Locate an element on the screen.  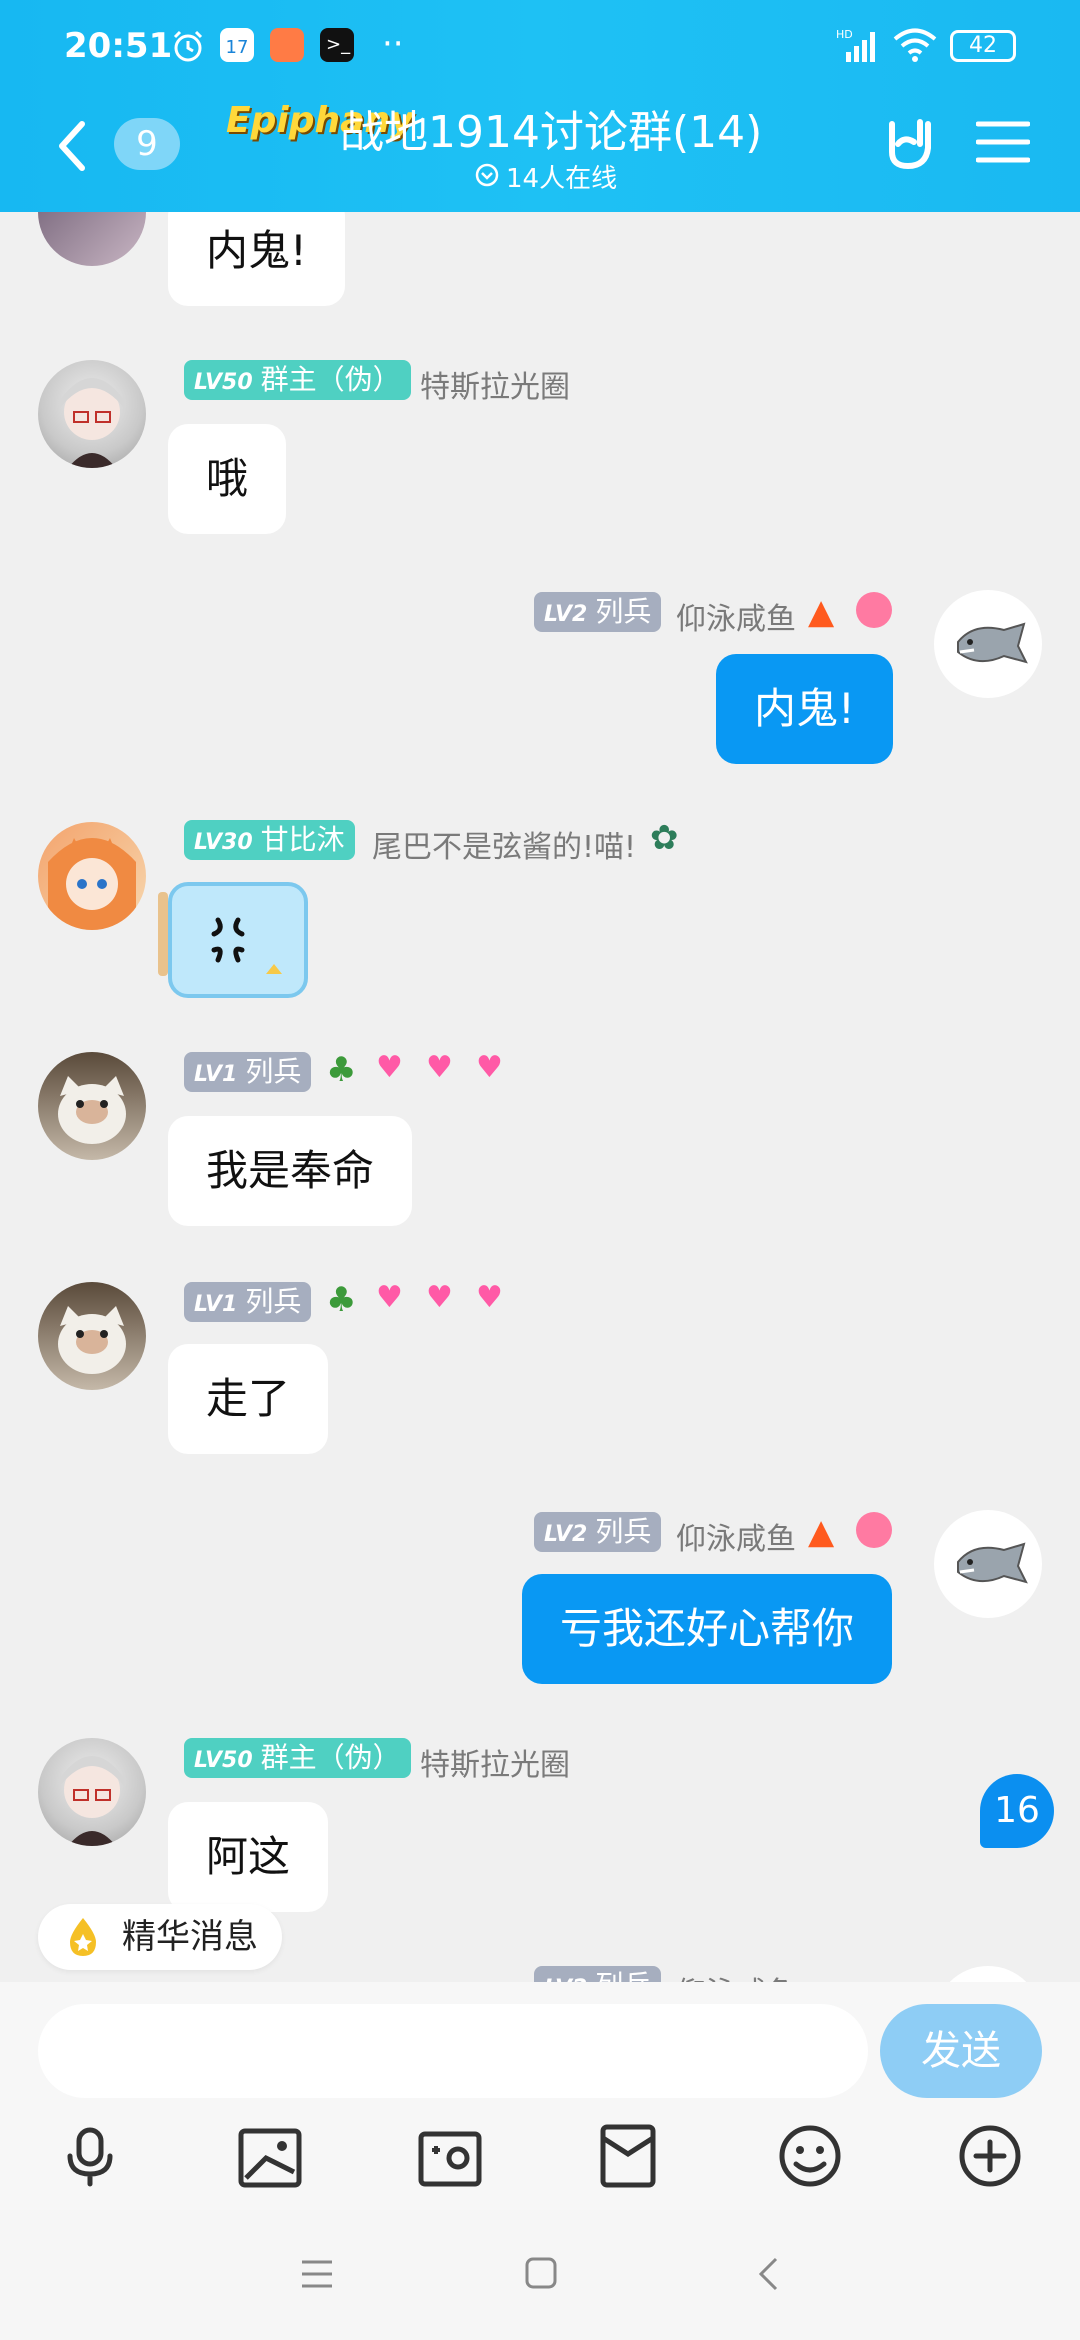
online-count: 14人在线 is located at coordinates (562, 179).